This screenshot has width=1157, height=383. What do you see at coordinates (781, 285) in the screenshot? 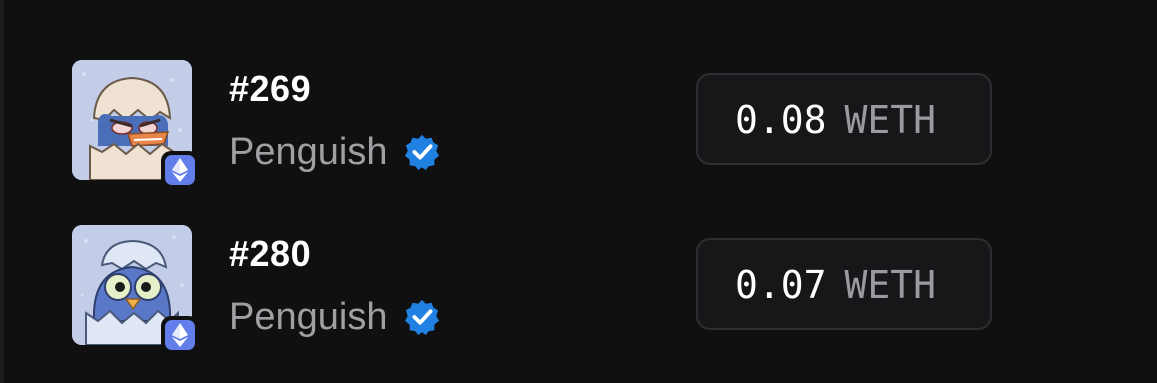
I see `price-value: 0.07` at bounding box center [781, 285].